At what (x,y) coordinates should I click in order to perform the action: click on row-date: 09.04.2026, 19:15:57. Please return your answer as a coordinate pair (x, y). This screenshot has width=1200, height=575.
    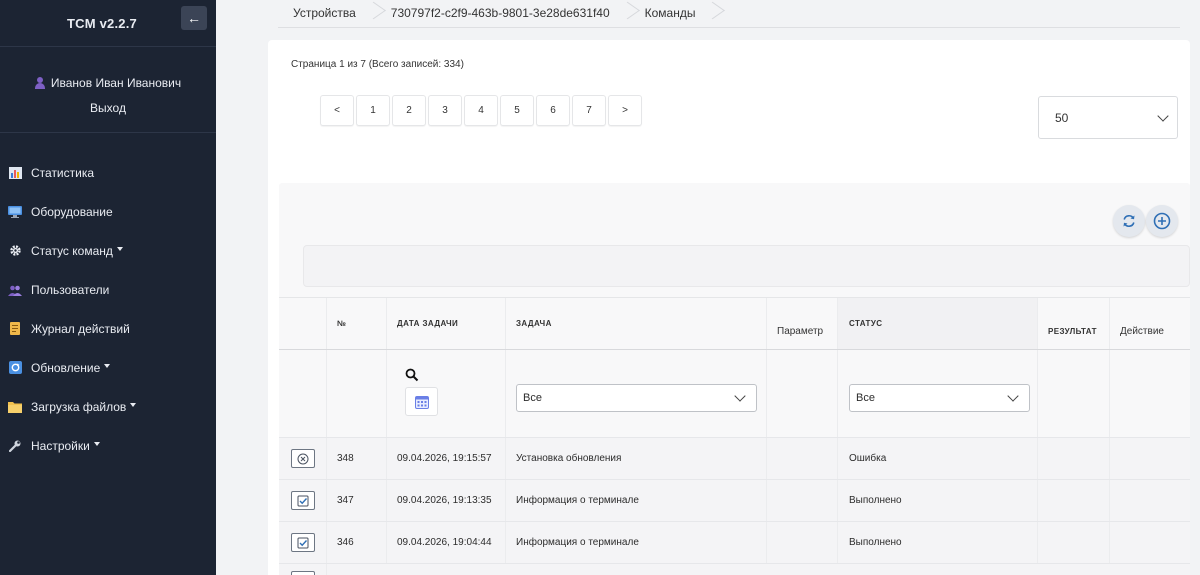
    Looking at the image, I should click on (446, 458).